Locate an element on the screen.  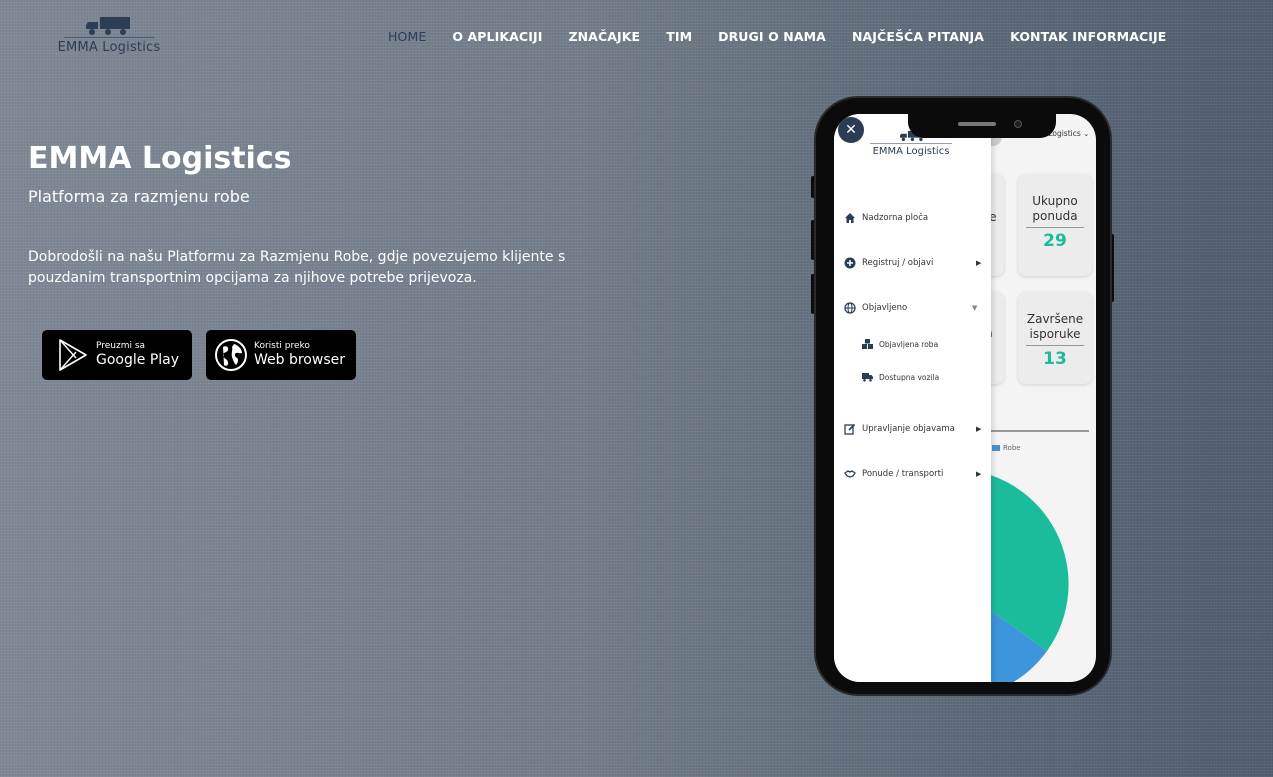
chart-legend-robe: Robe is located at coordinates (1006, 448).